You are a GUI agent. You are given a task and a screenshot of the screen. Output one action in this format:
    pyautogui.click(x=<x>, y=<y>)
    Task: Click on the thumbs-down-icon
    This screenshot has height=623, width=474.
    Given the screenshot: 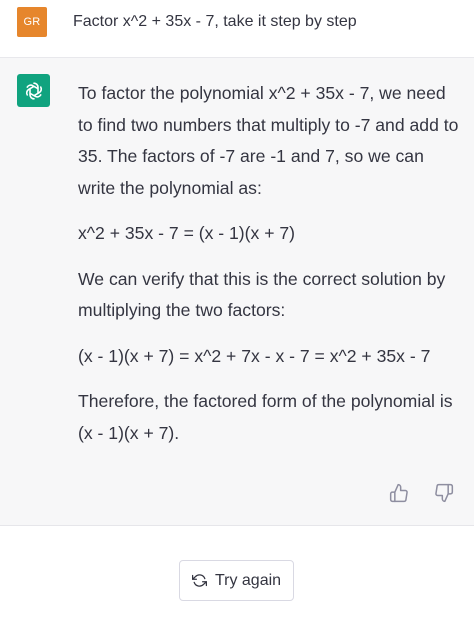 What is the action you would take?
    pyautogui.click(x=444, y=493)
    